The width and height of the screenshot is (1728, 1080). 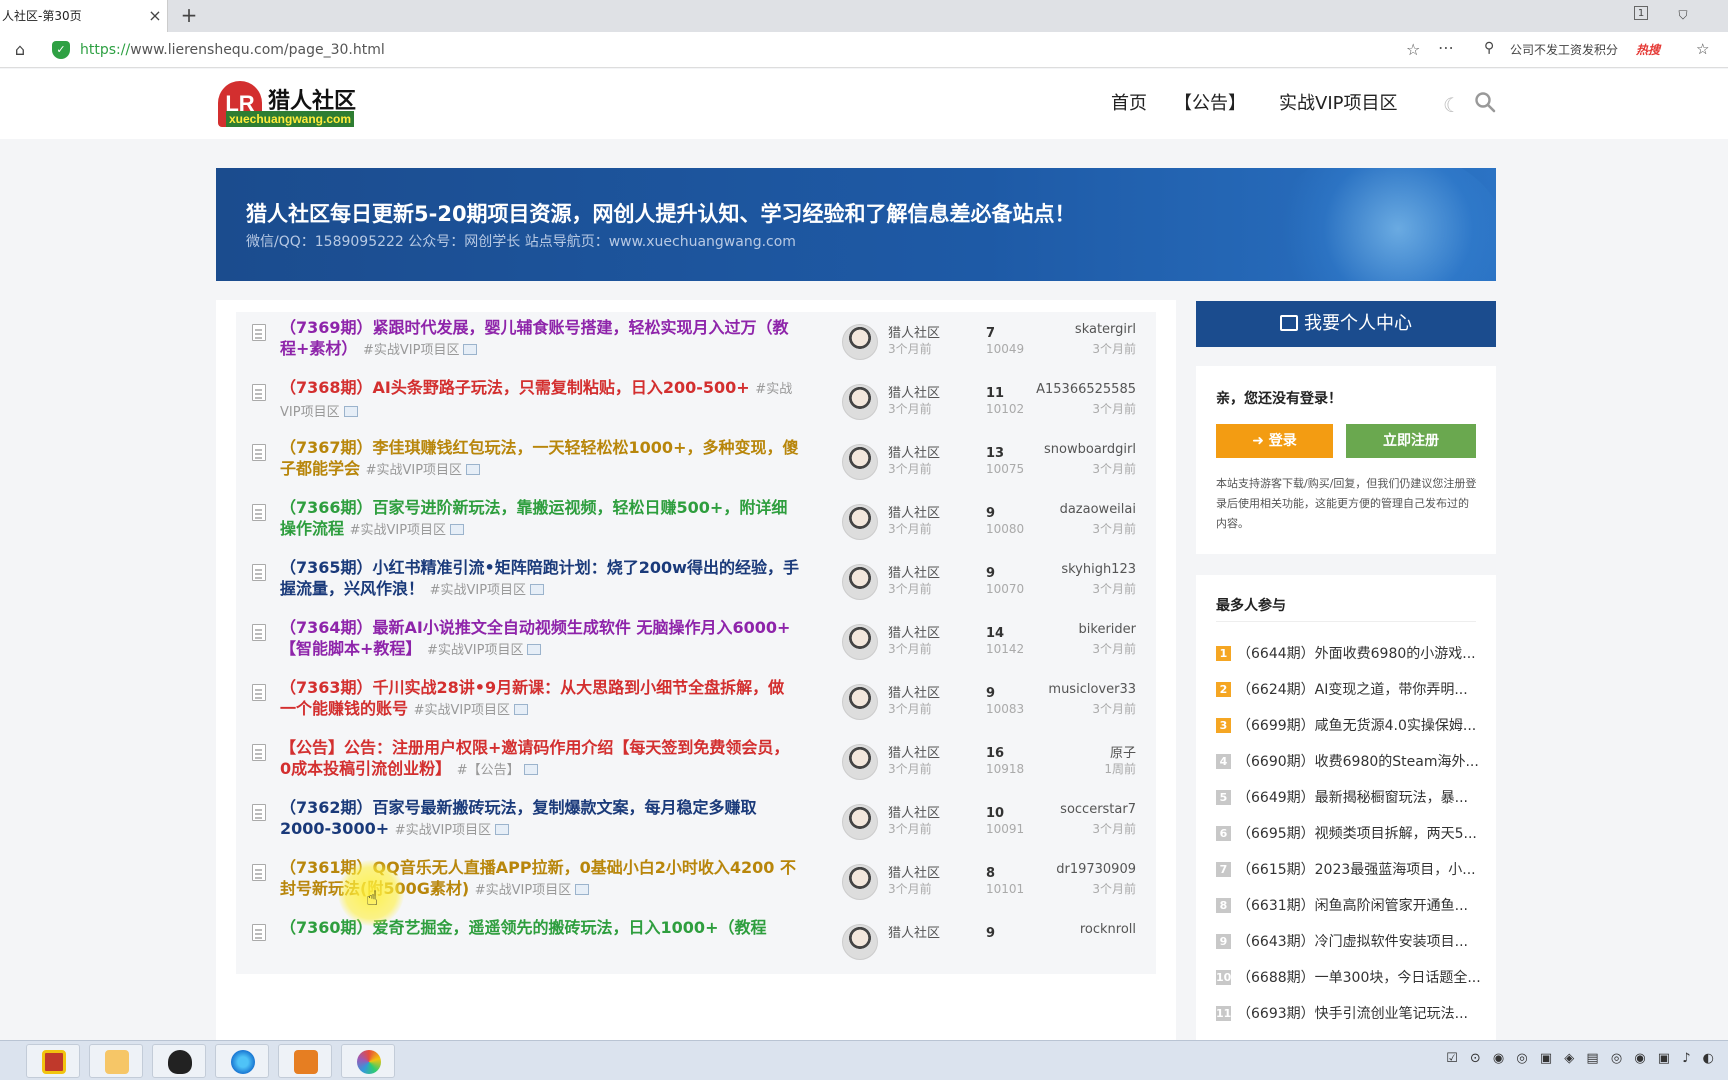 I want to click on nav-vip-zone: 实战VIP项目区, so click(x=1338, y=104).